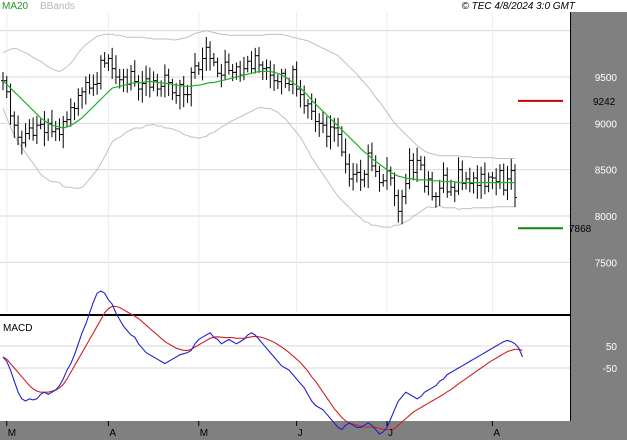  What do you see at coordinates (57, 6) in the screenshot?
I see `legend-bbands-label: BBands` at bounding box center [57, 6].